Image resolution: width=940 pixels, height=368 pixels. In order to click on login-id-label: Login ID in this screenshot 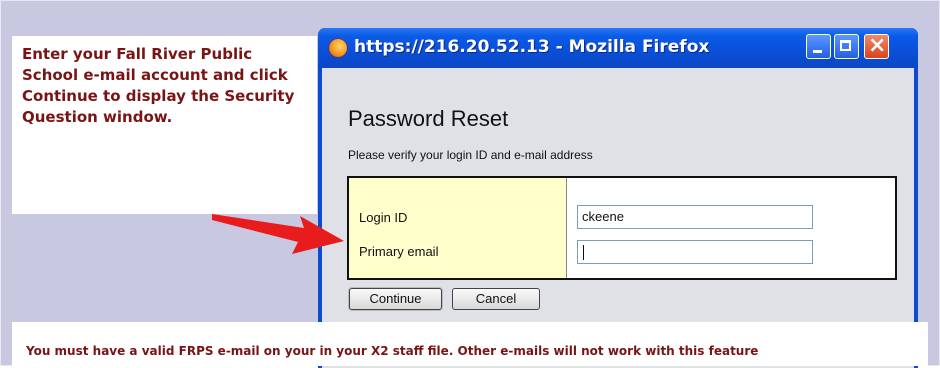, I will do `click(383, 217)`.